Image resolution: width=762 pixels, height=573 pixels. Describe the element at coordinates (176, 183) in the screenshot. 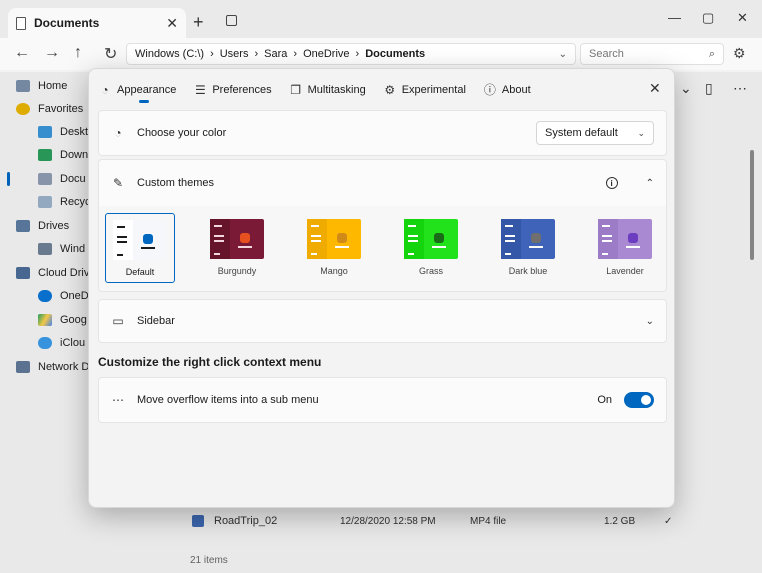

I see `custom-themes-label: Custom themes` at that location.